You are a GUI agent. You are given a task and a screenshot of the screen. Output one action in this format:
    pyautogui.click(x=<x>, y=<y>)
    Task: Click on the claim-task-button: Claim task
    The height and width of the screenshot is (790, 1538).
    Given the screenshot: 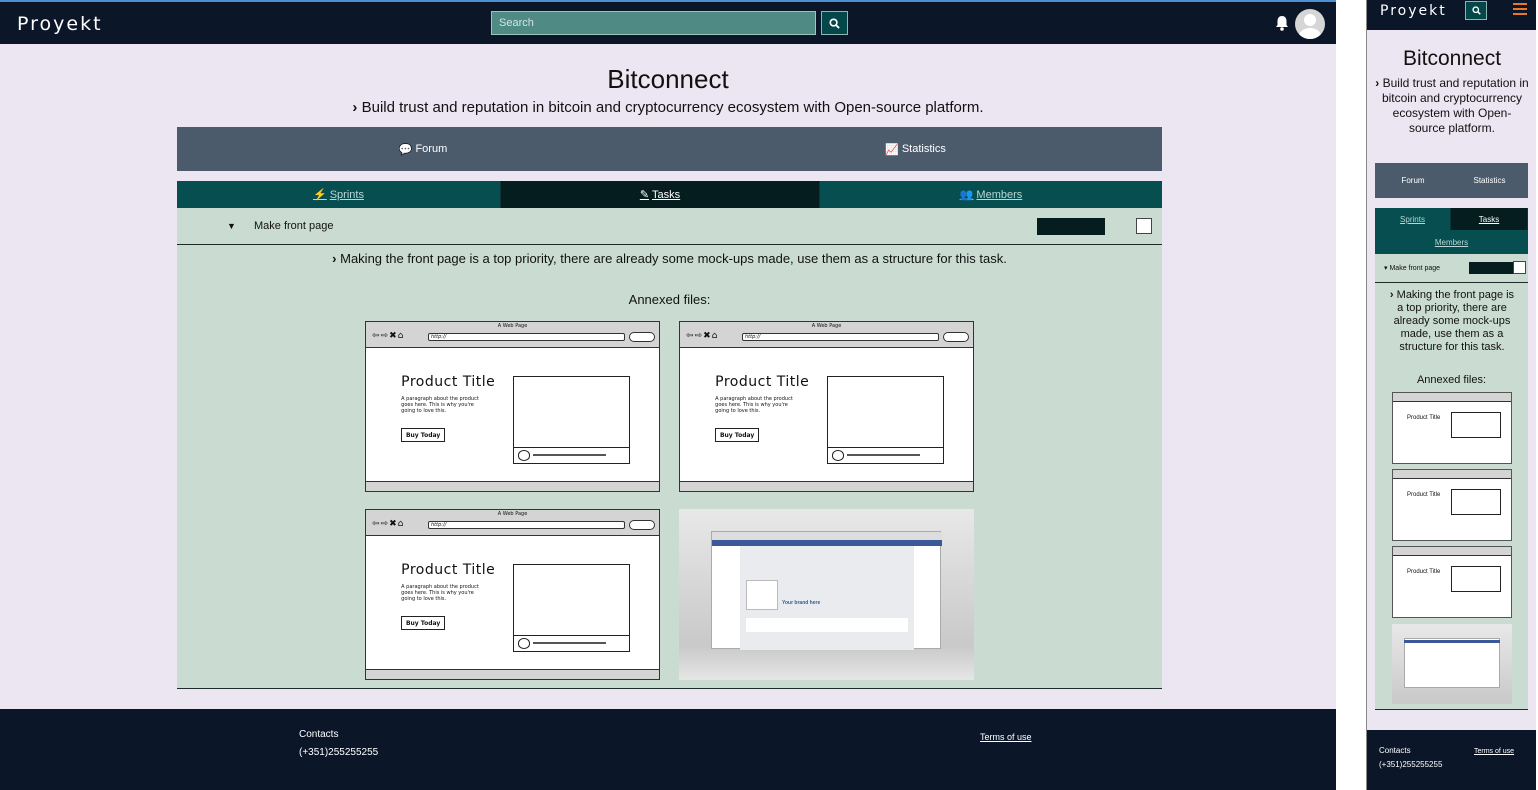 What is the action you would take?
    pyautogui.click(x=1071, y=226)
    